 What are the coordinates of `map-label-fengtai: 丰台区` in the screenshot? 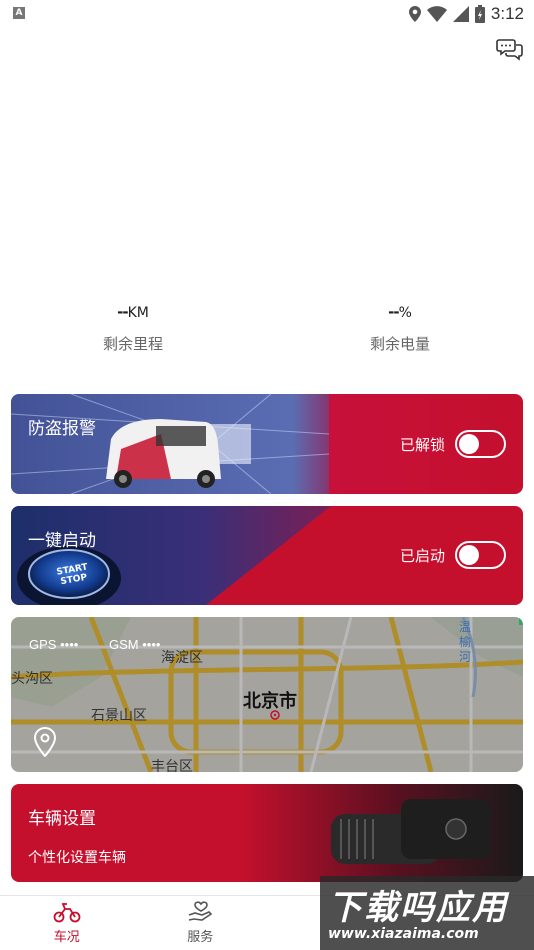 It's located at (172, 765).